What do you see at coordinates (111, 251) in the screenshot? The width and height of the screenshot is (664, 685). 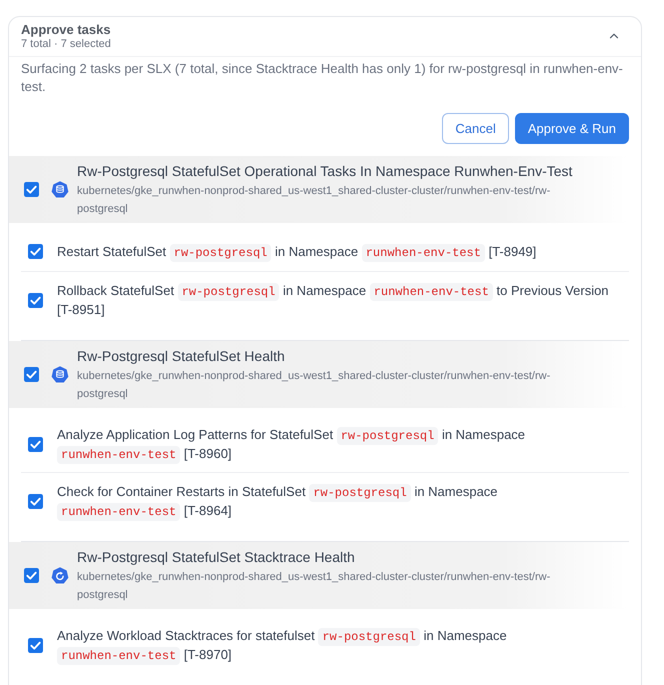 I see `task-text: Restart StatefulSet` at bounding box center [111, 251].